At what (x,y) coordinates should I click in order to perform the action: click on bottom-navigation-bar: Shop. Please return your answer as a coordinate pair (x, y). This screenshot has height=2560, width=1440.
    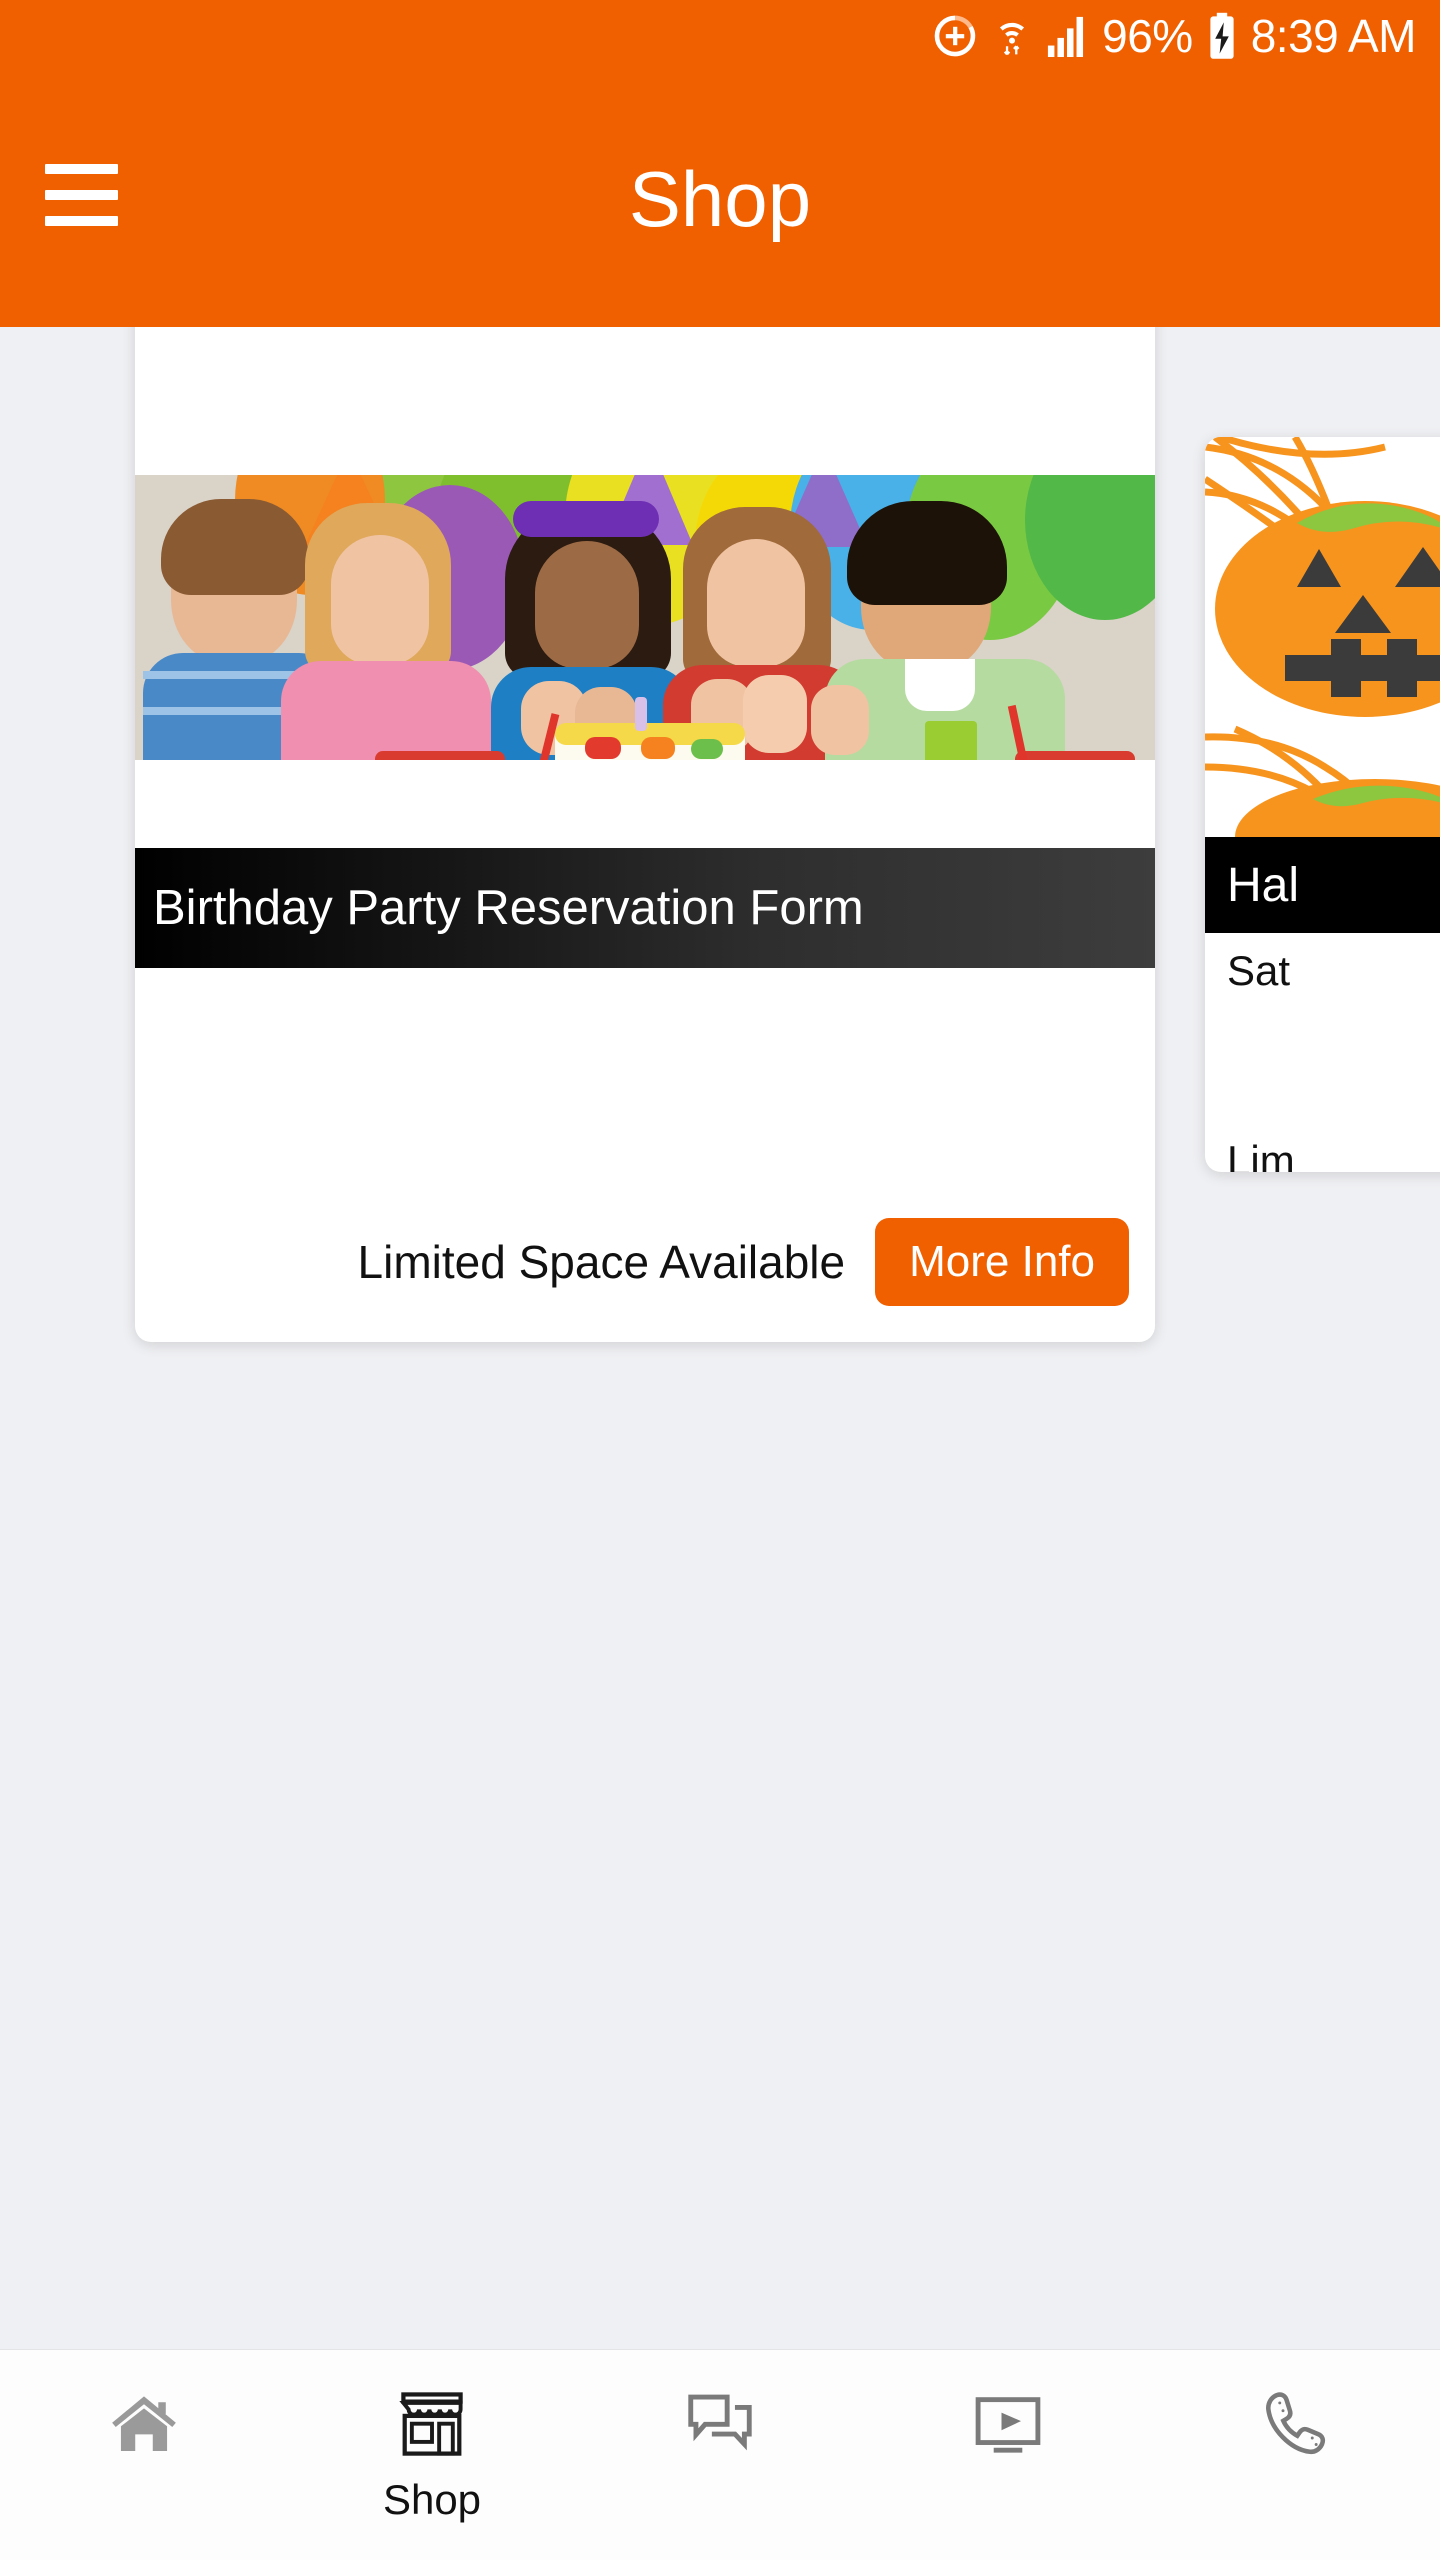
    Looking at the image, I should click on (720, 2454).